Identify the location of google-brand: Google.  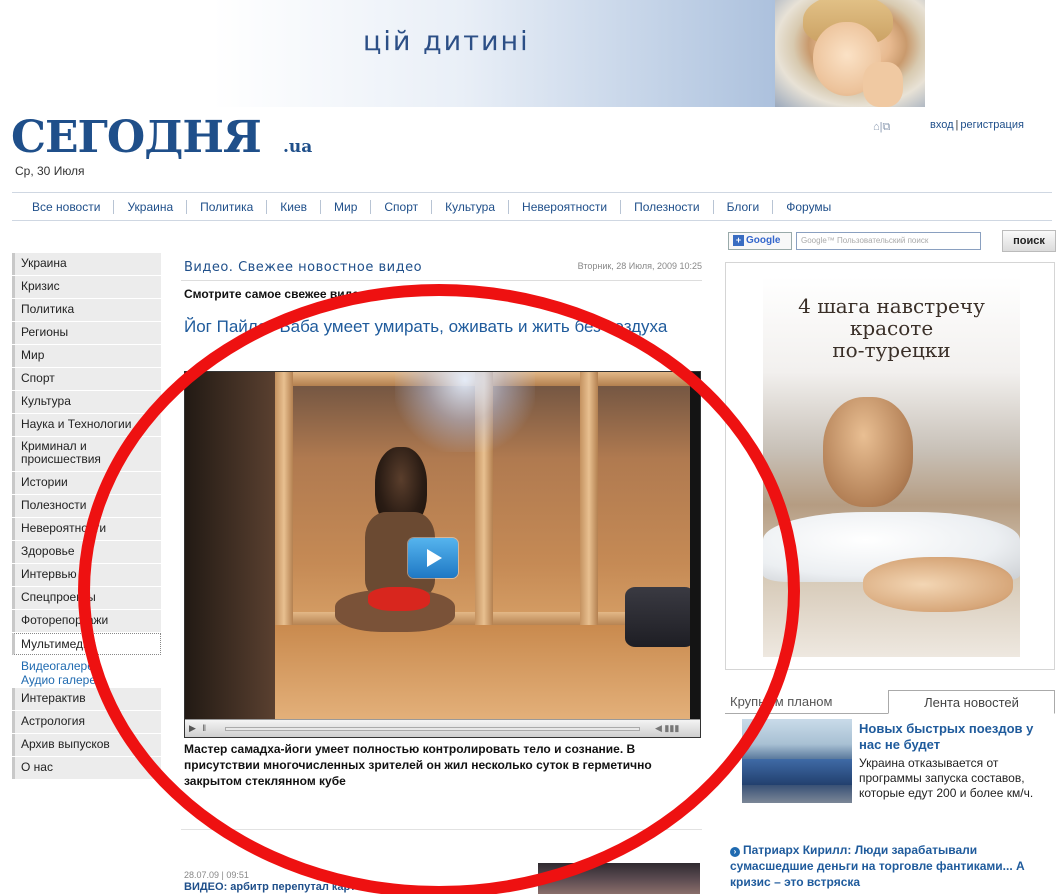
(763, 240).